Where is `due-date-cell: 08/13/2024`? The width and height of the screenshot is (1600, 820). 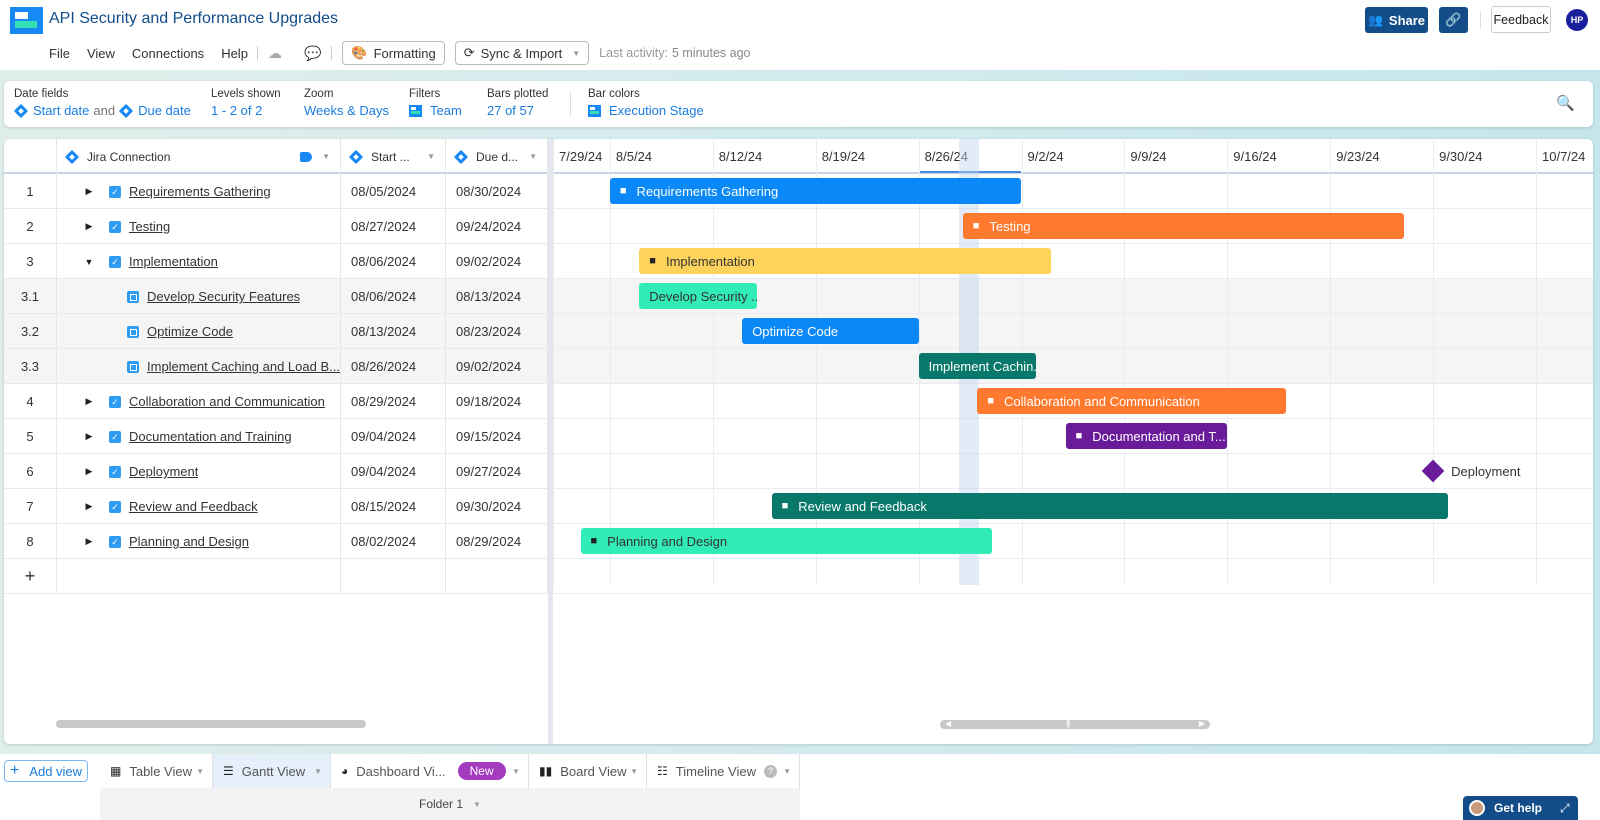
due-date-cell: 08/13/2024 is located at coordinates (497, 296).